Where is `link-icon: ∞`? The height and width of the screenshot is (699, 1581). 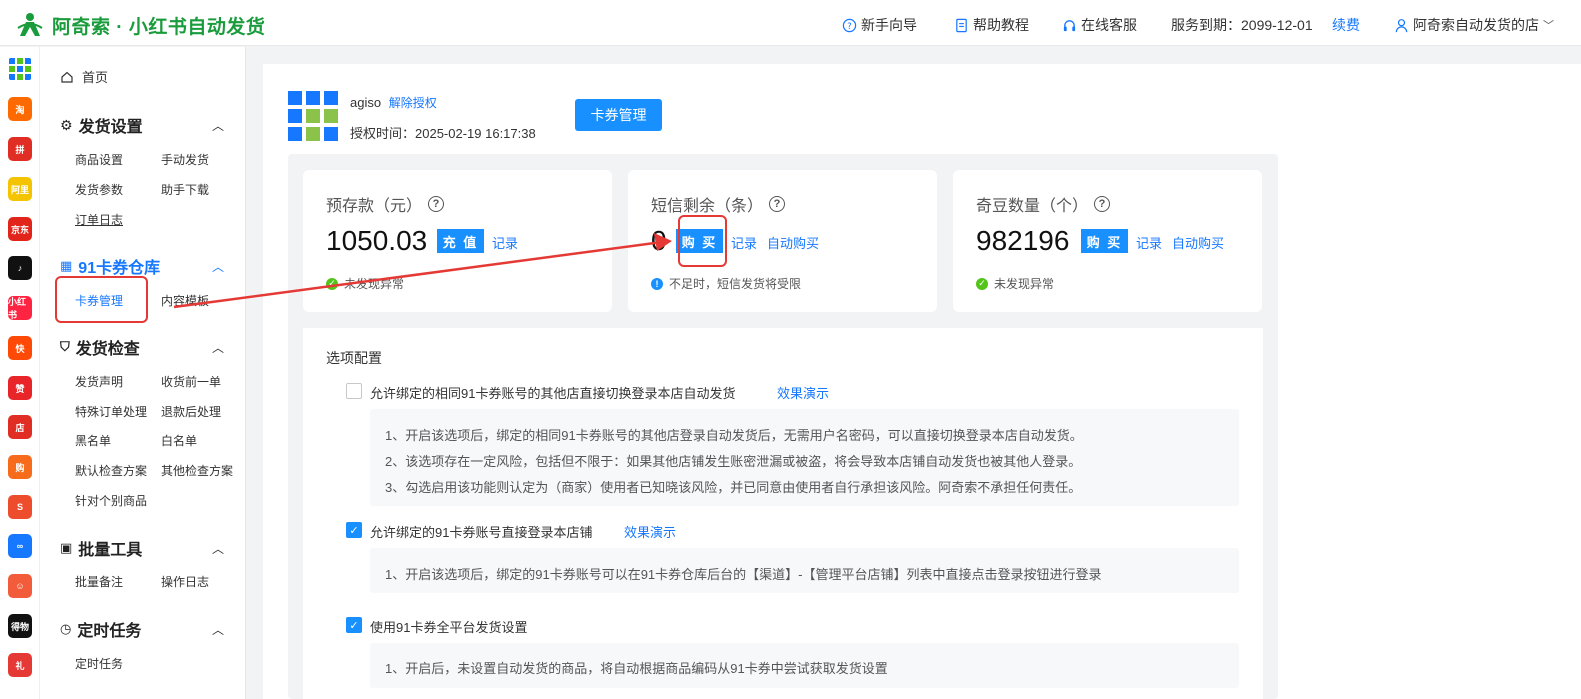
link-icon: ∞ is located at coordinates (20, 546).